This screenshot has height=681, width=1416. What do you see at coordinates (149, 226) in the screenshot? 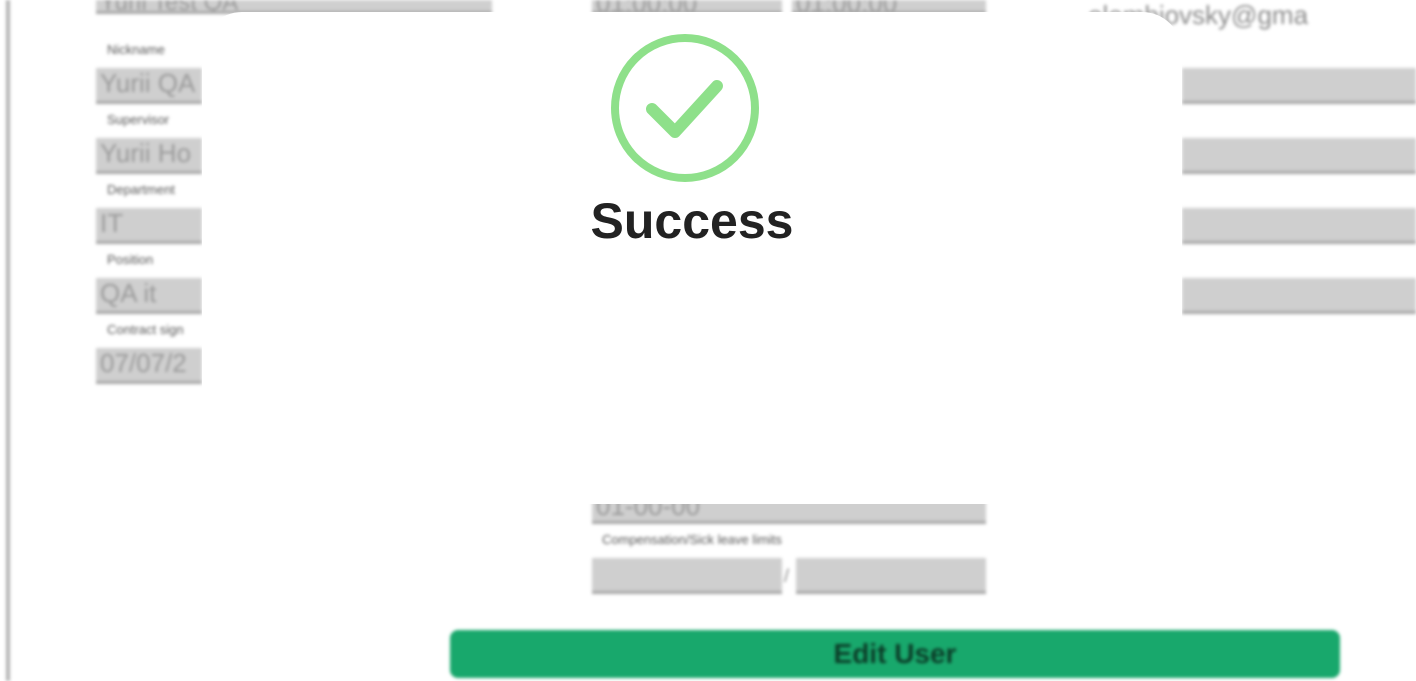
I see `department-field: IT` at bounding box center [149, 226].